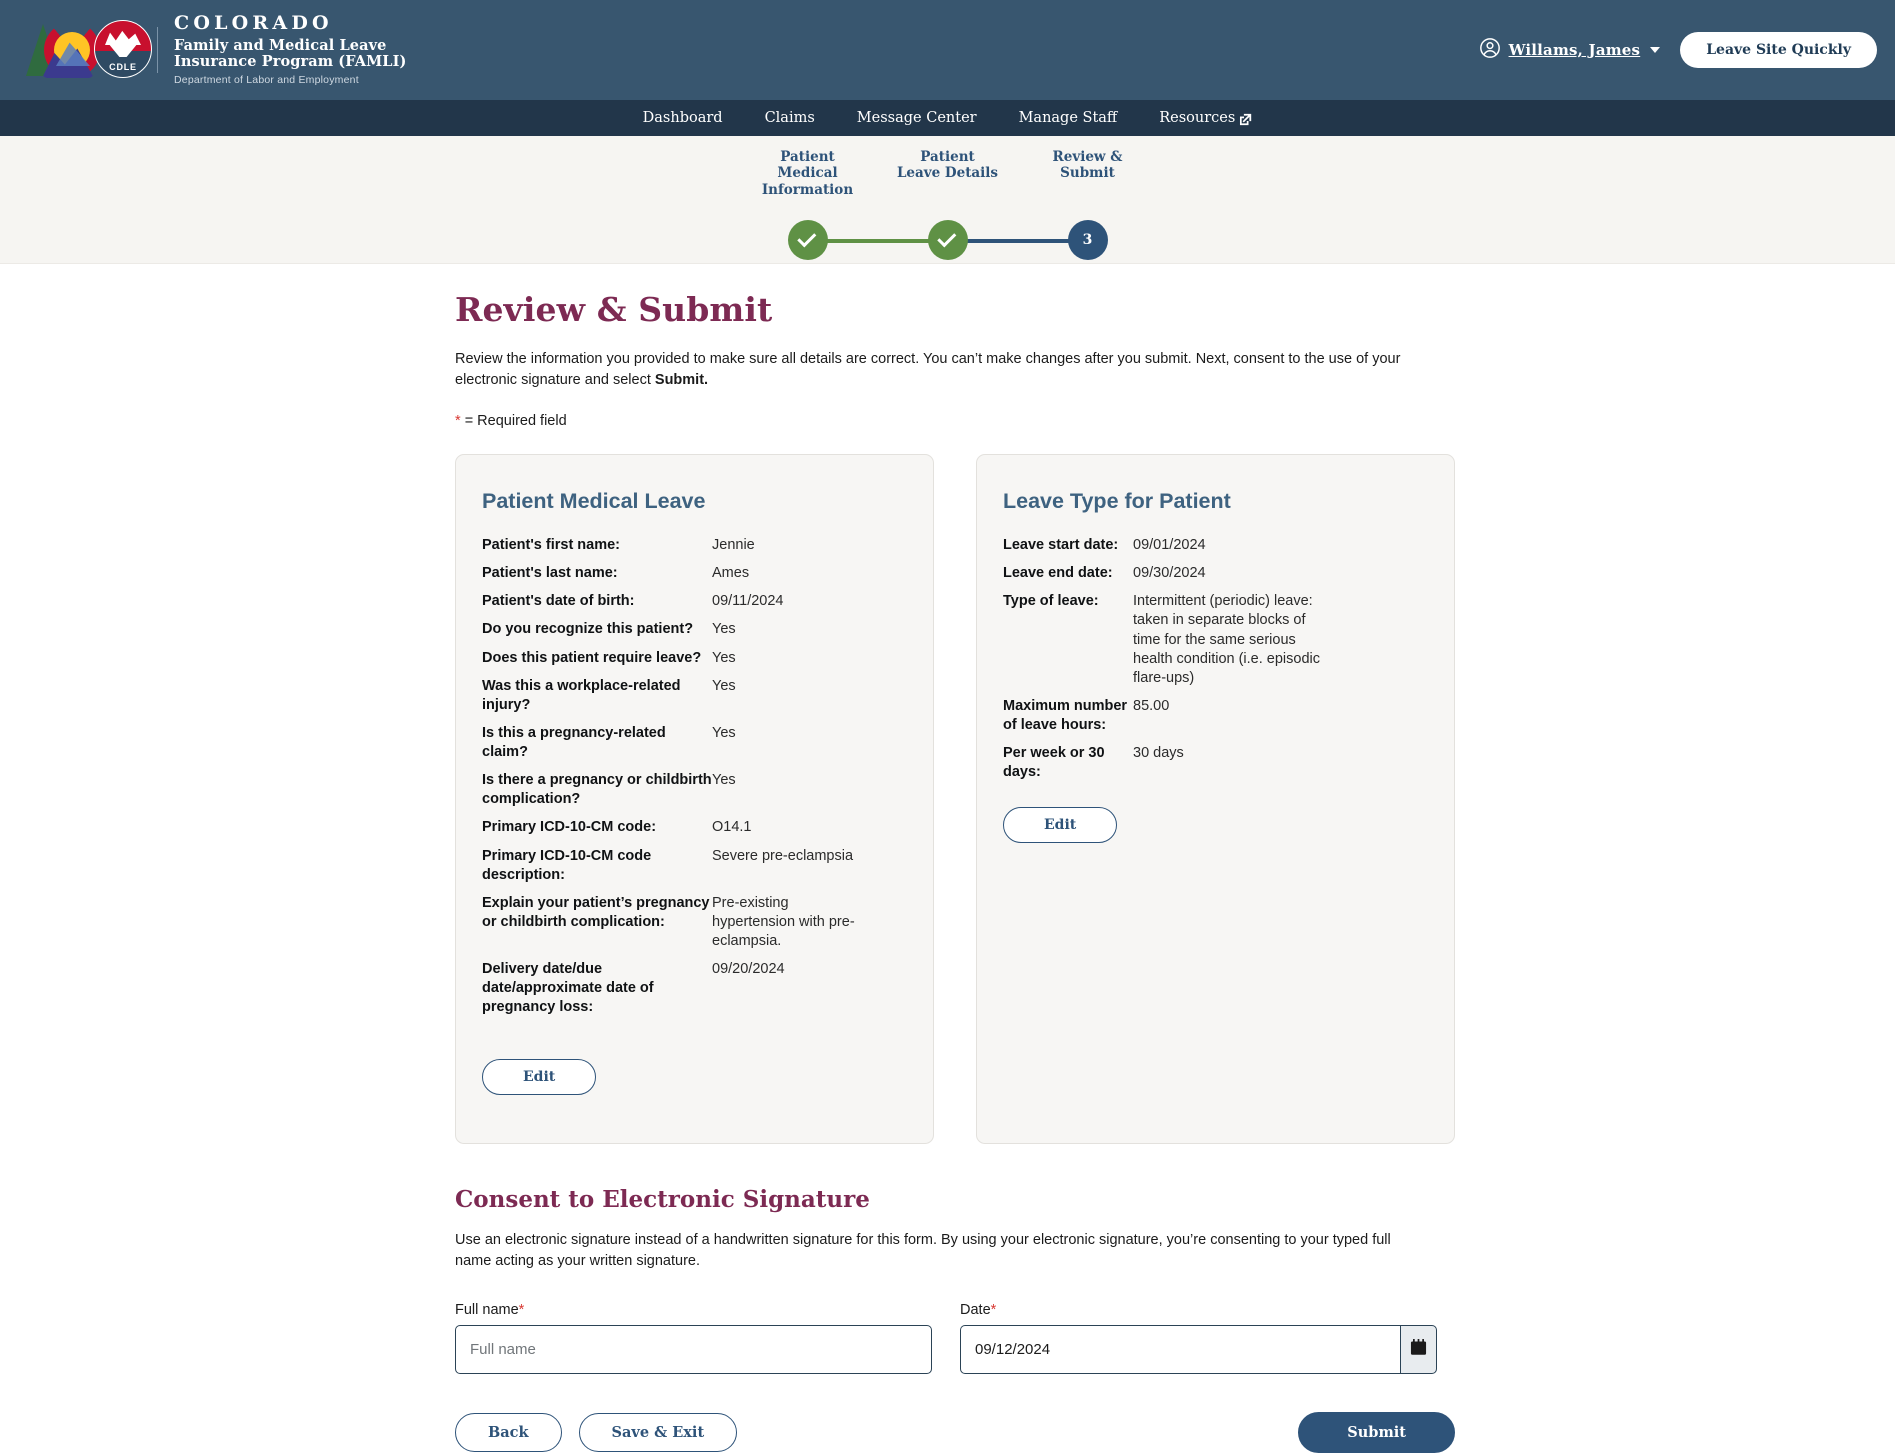  What do you see at coordinates (1215, 545) in the screenshot?
I see `summary-row: Leave start date: 09/01/2024` at bounding box center [1215, 545].